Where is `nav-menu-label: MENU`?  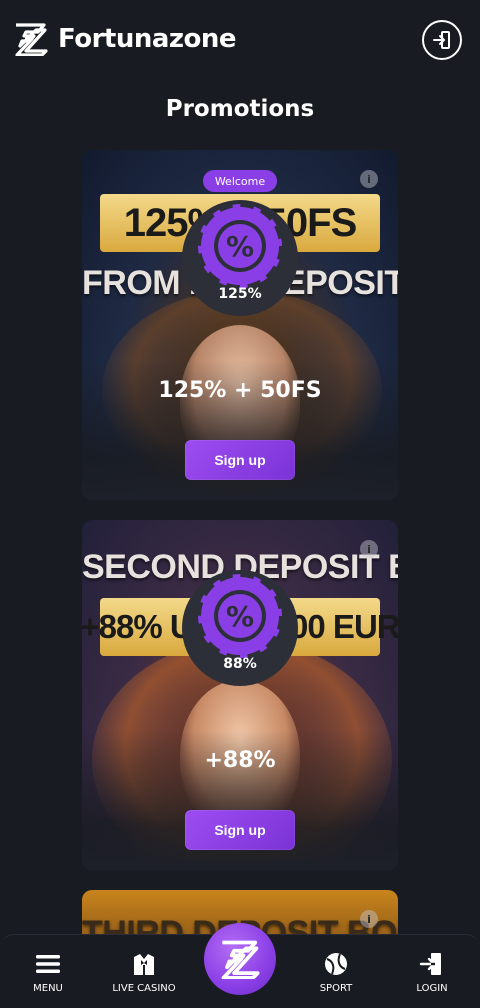 nav-menu-label: MENU is located at coordinates (48, 988).